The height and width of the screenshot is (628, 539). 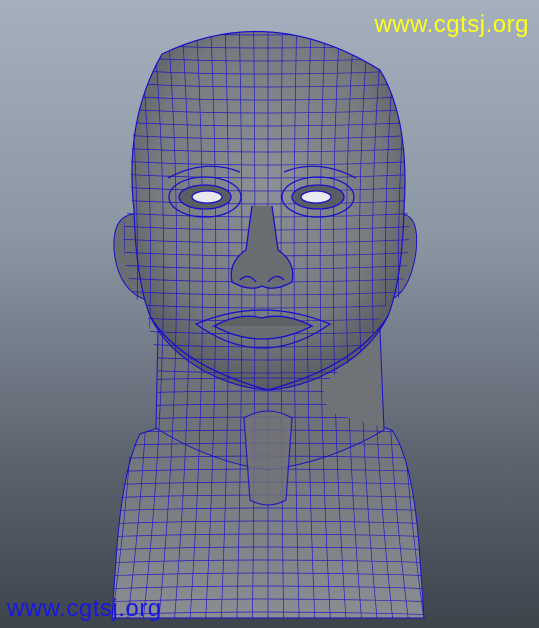 What do you see at coordinates (84, 608) in the screenshot?
I see `watermark-bottom: www.cgtsj.org` at bounding box center [84, 608].